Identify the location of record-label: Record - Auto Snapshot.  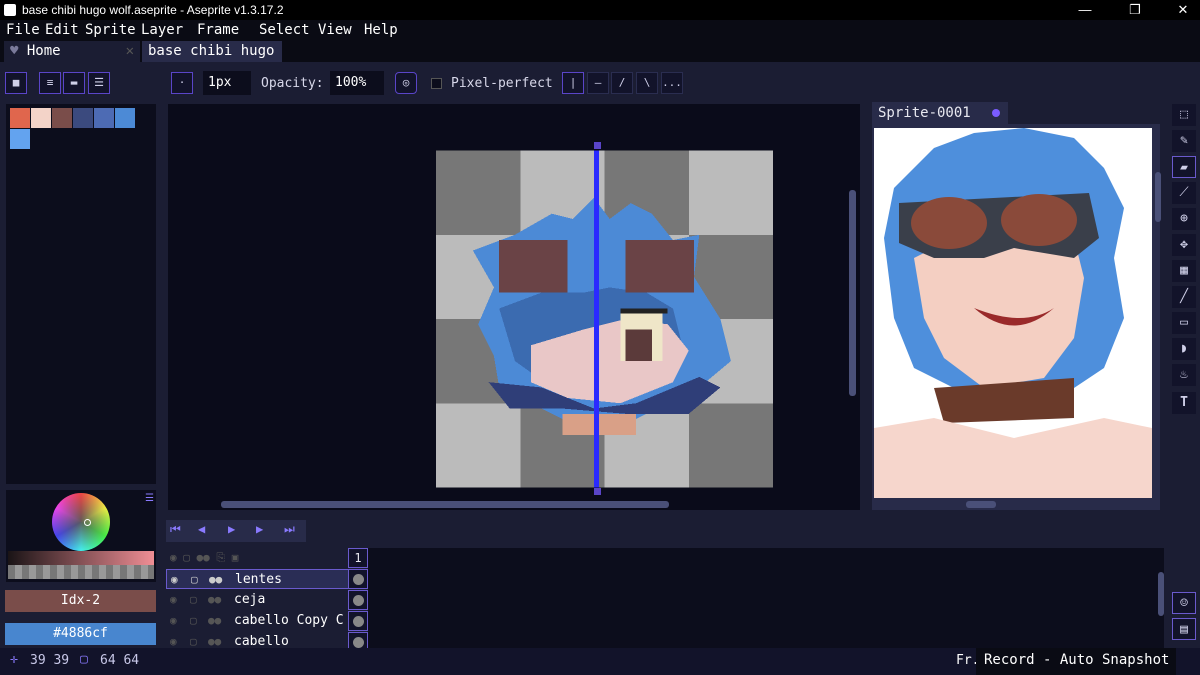
(1077, 660).